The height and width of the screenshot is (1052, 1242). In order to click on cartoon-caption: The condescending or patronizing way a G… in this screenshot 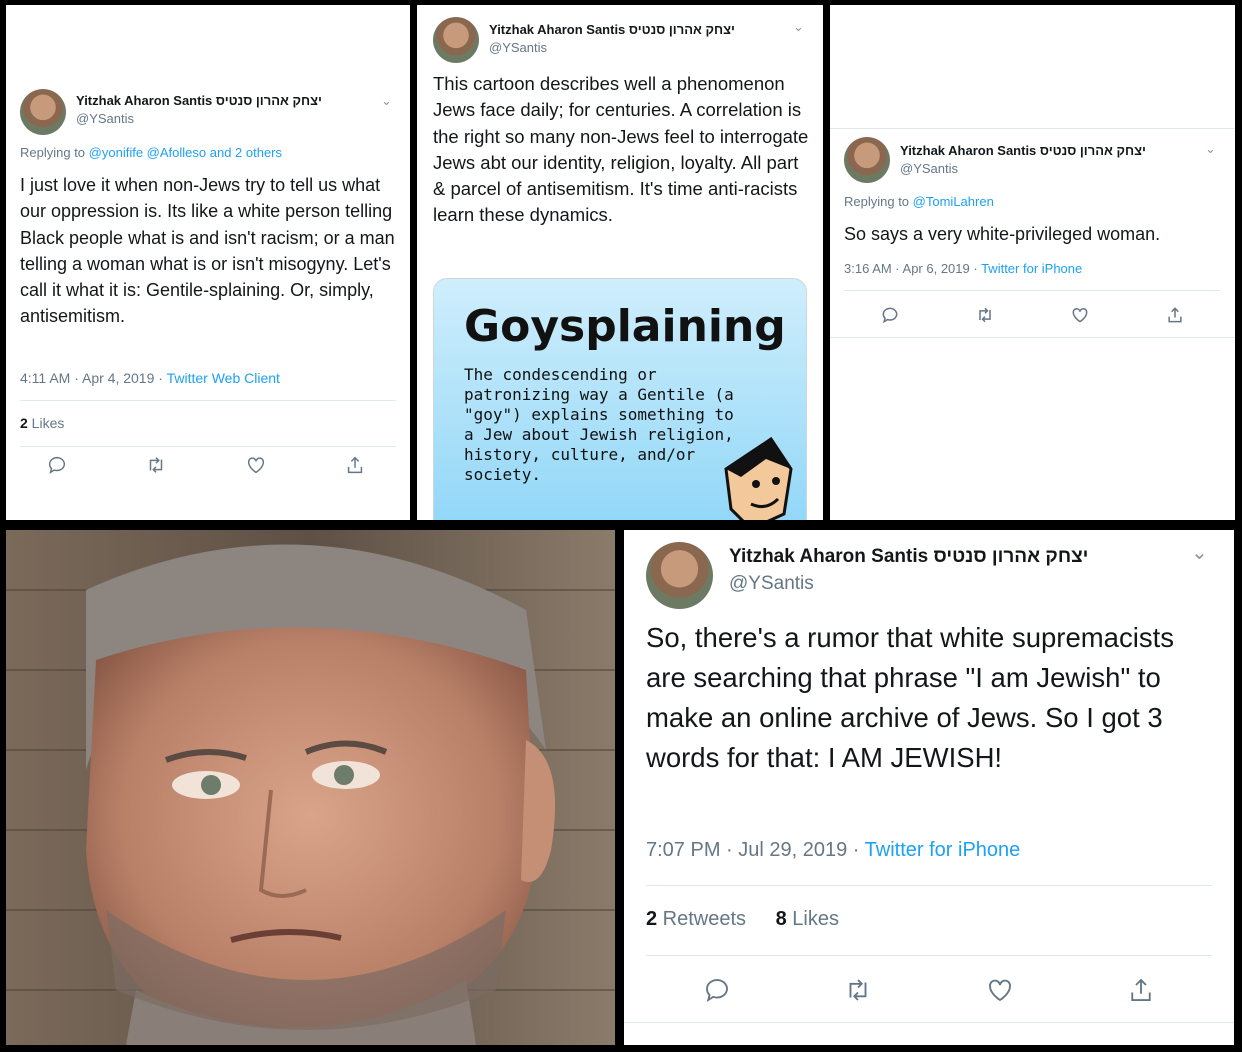, I will do `click(599, 424)`.